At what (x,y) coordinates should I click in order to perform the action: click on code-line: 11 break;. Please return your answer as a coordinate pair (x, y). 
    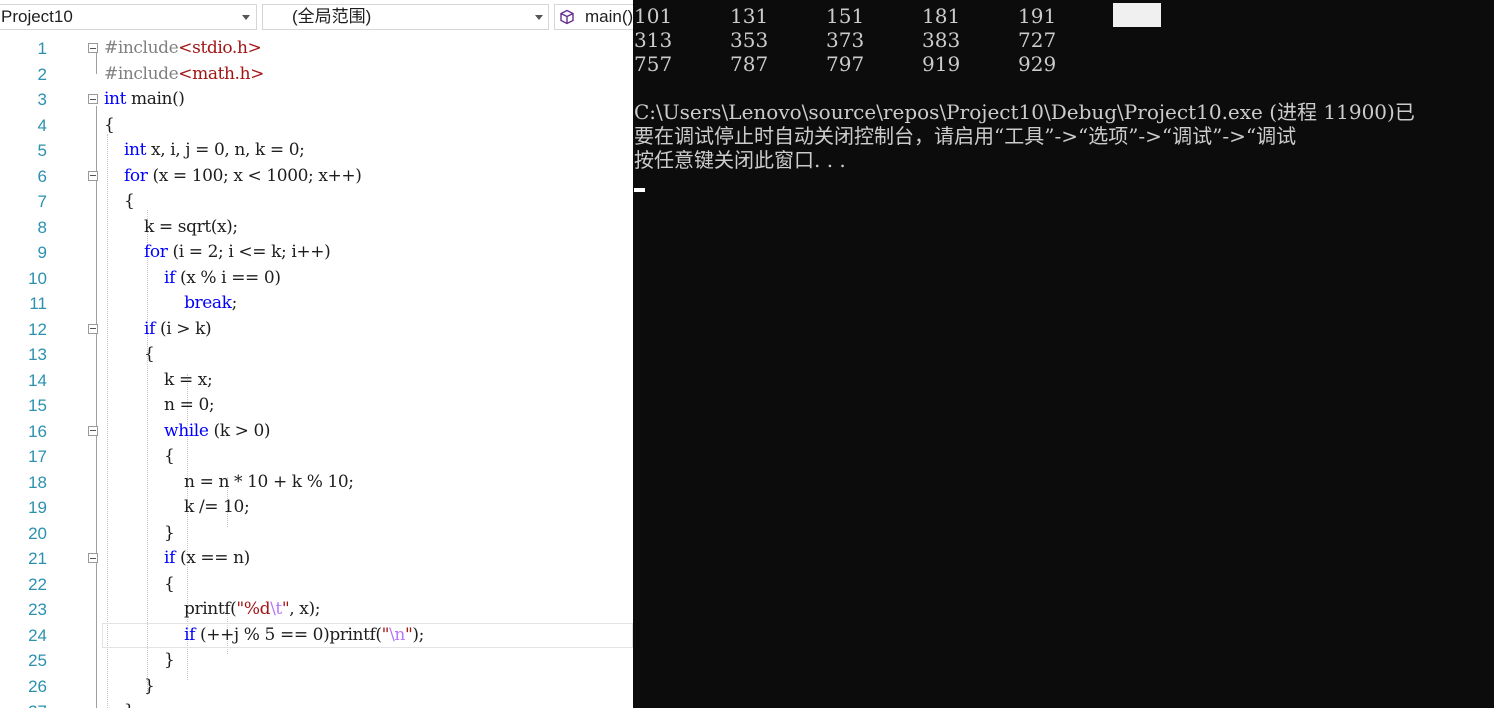
    Looking at the image, I should click on (316, 304).